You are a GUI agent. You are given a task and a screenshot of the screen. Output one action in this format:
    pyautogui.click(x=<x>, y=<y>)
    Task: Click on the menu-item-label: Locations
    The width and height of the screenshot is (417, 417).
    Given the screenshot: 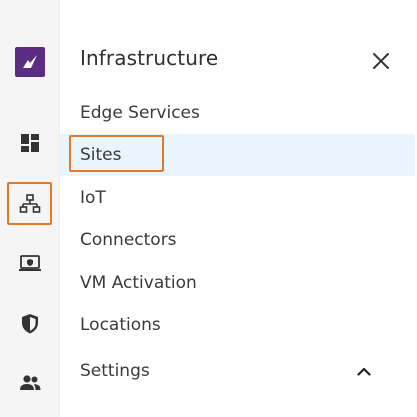 What is the action you would take?
    pyautogui.click(x=120, y=325)
    